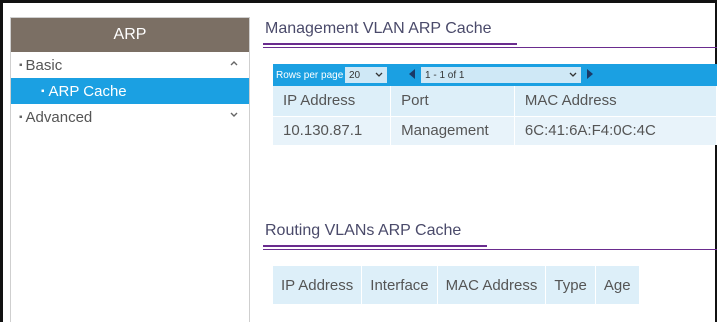 The width and height of the screenshot is (717, 322). What do you see at coordinates (615, 130) in the screenshot?
I see `mac-address-cell: 6C:41:6A:F4:0C:4C` at bounding box center [615, 130].